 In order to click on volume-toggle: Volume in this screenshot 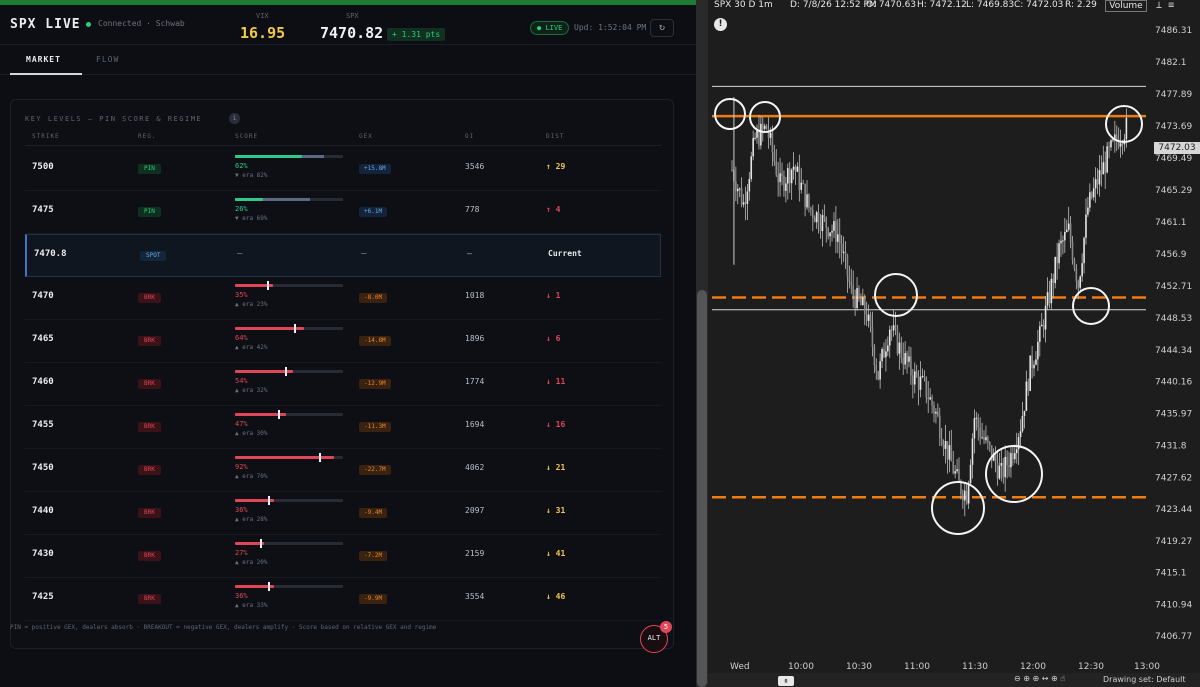, I will do `click(1126, 6)`.